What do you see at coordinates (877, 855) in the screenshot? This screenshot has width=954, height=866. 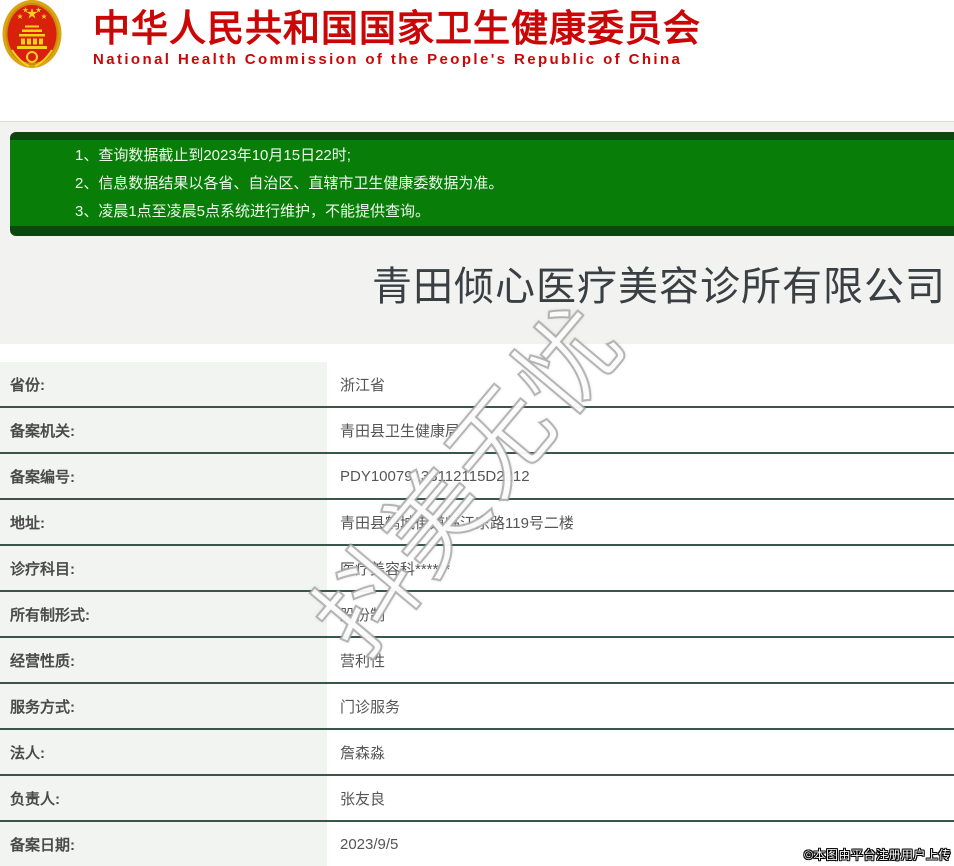 I see `image-attribution: ©本图由平台注册用户上传` at bounding box center [877, 855].